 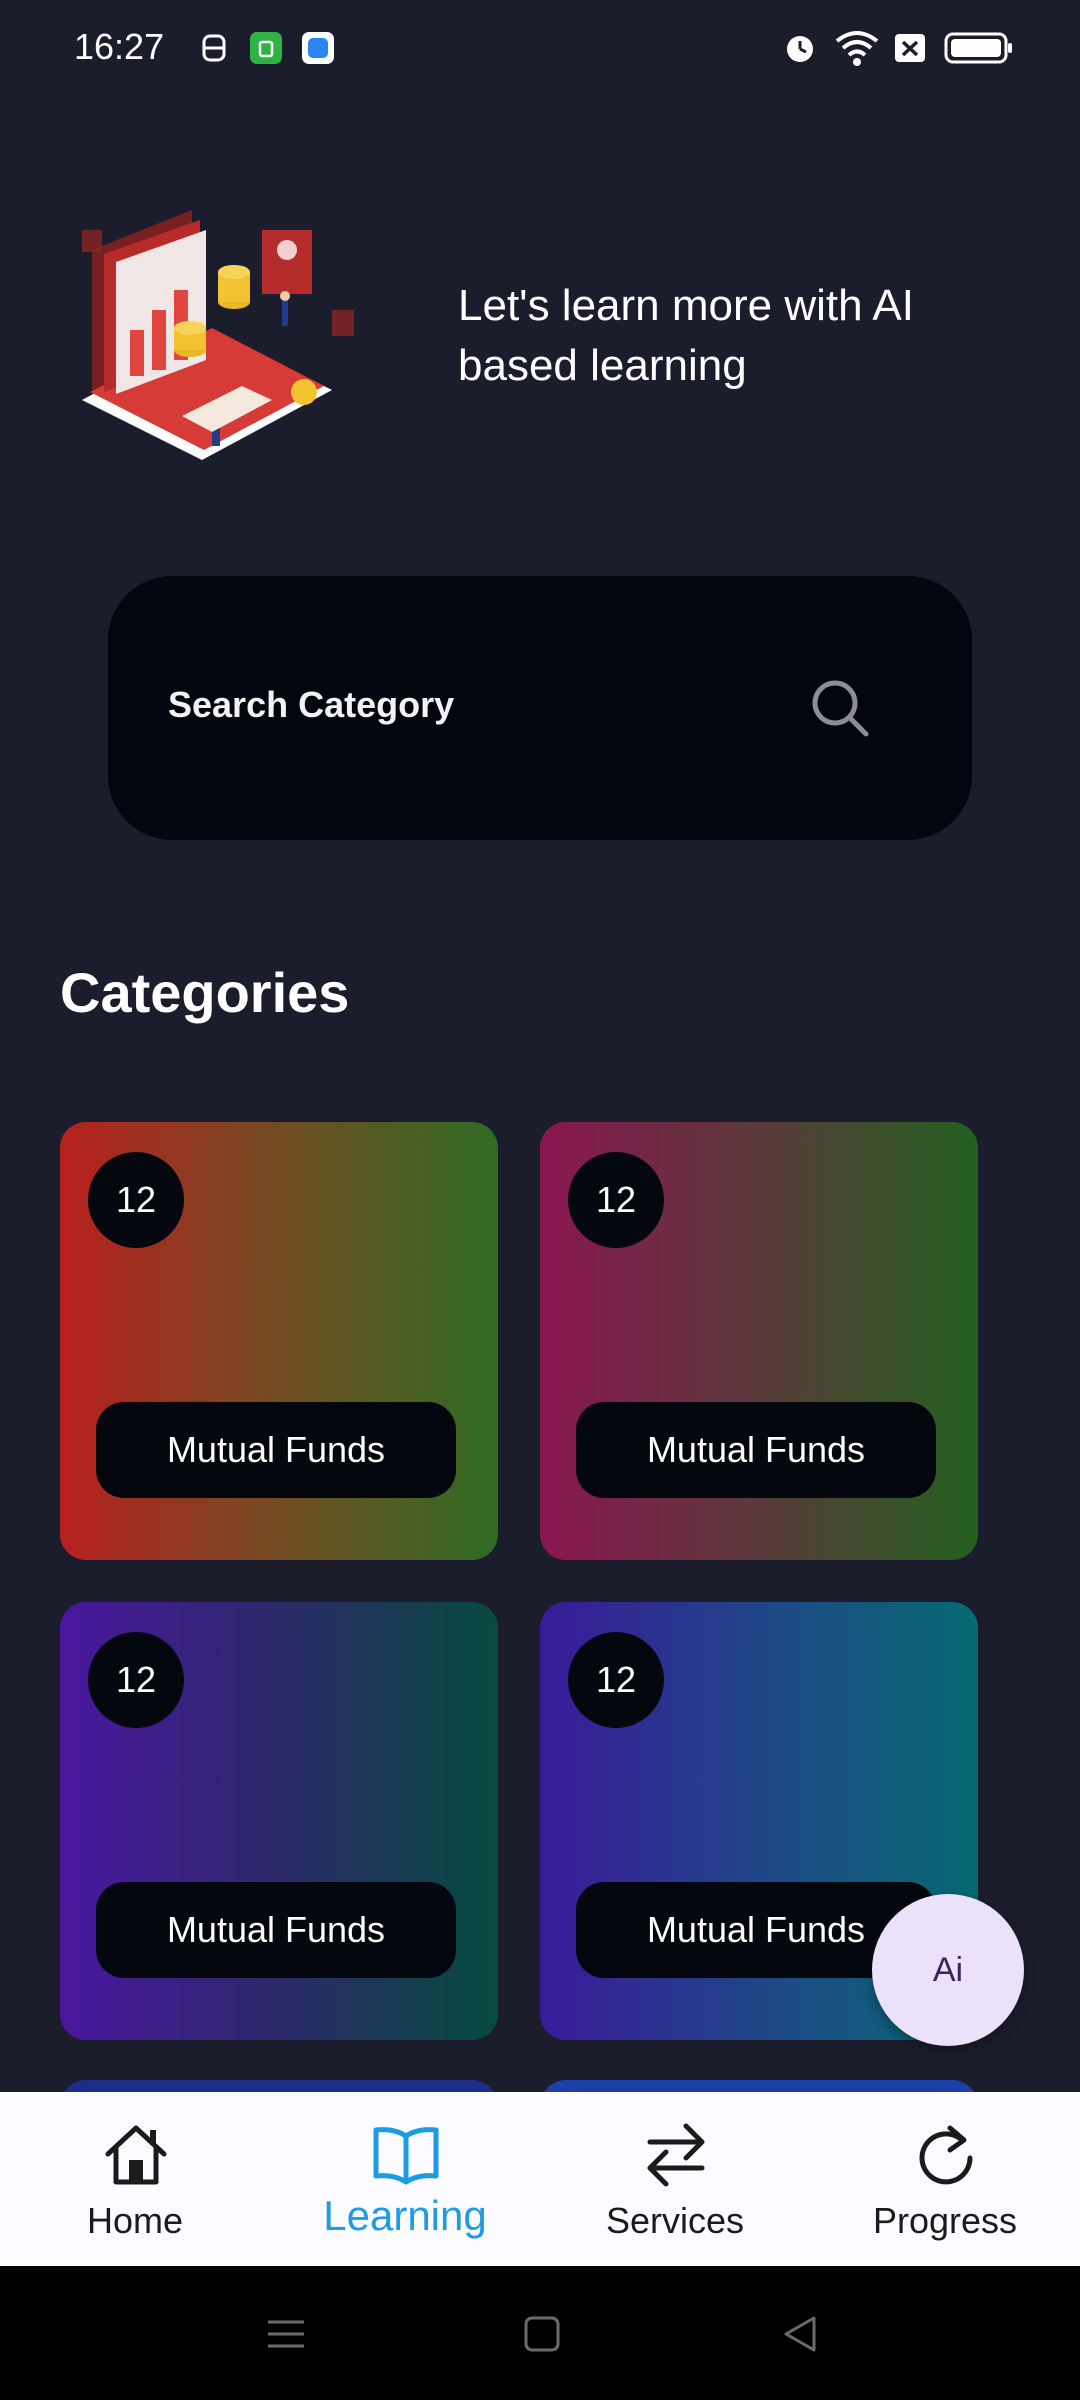 What do you see at coordinates (910, 48) in the screenshot?
I see `sim-off-icon` at bounding box center [910, 48].